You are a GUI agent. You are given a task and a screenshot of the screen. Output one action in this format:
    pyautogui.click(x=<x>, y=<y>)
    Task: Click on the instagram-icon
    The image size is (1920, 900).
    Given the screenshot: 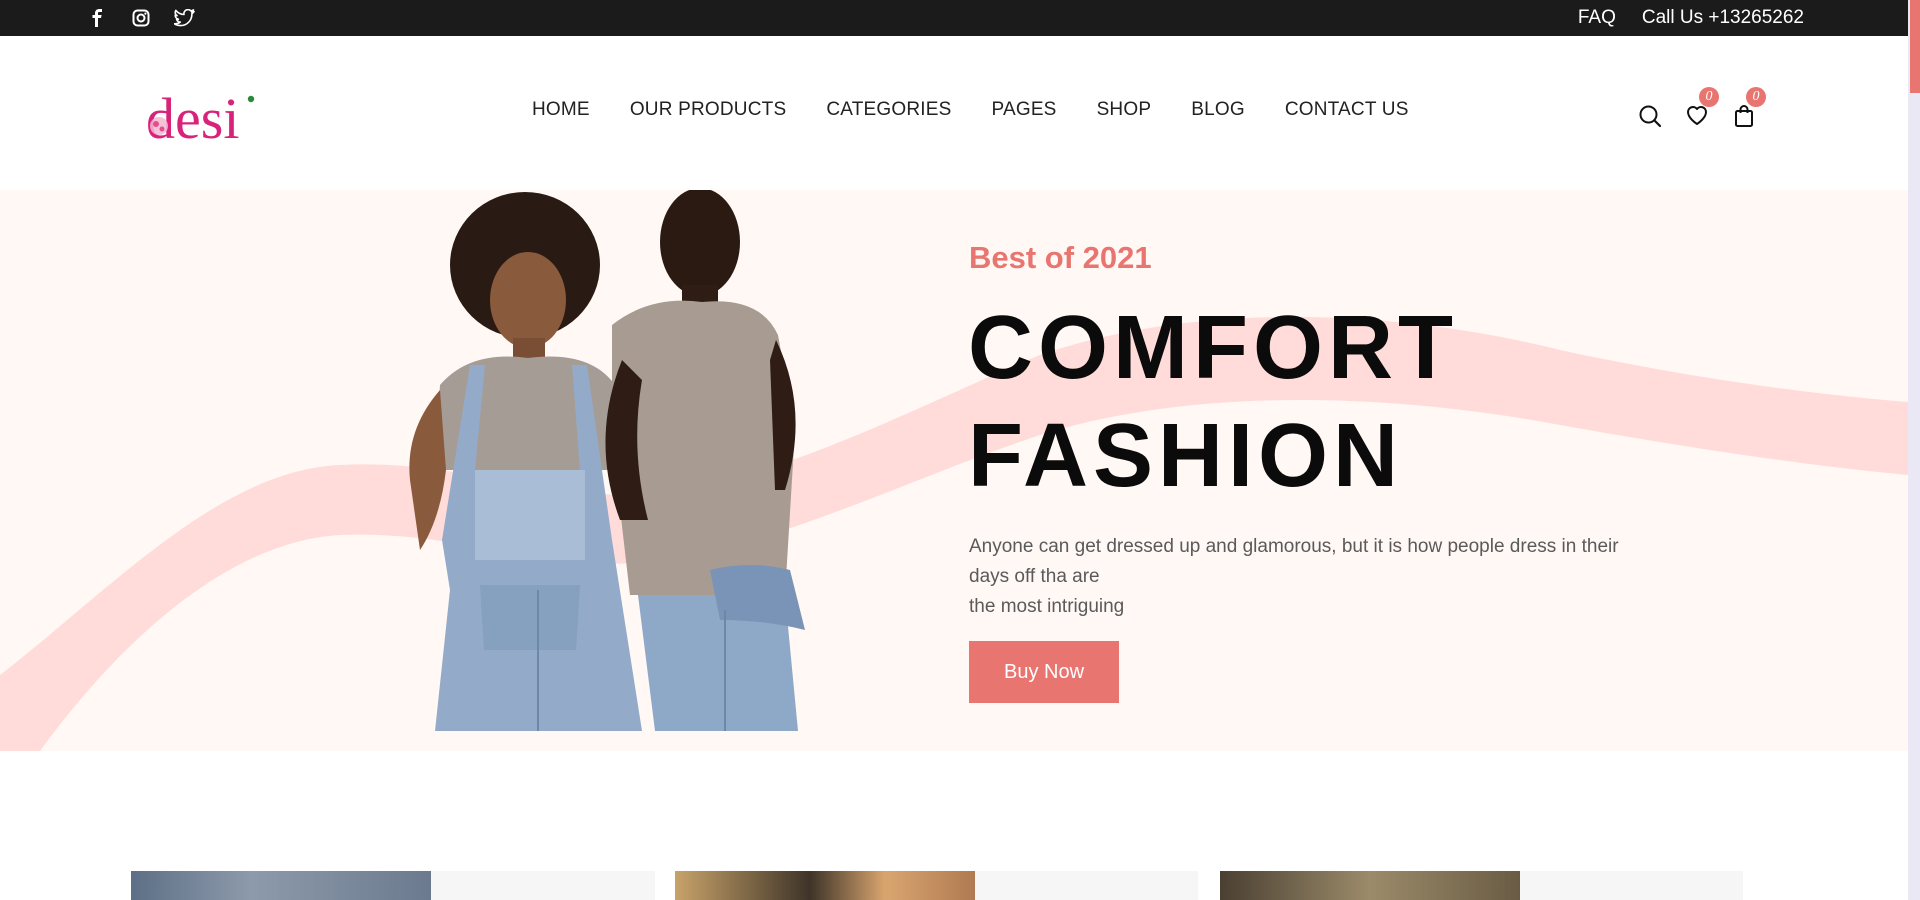 What is the action you would take?
    pyautogui.click(x=141, y=18)
    